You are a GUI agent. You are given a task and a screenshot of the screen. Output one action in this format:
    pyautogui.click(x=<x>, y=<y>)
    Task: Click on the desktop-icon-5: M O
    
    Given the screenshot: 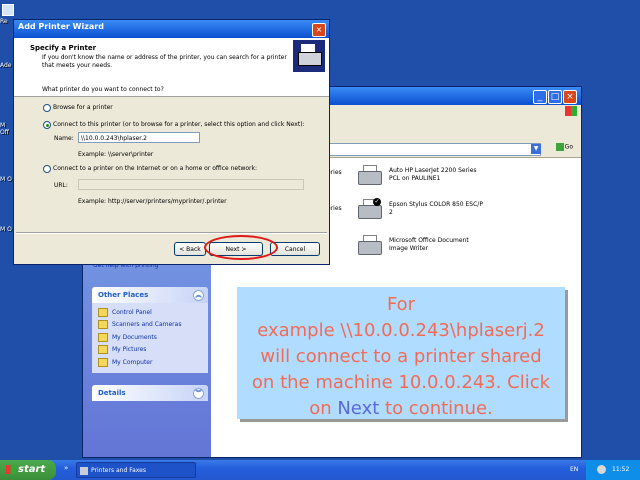 What is the action you would take?
    pyautogui.click(x=7, y=229)
    